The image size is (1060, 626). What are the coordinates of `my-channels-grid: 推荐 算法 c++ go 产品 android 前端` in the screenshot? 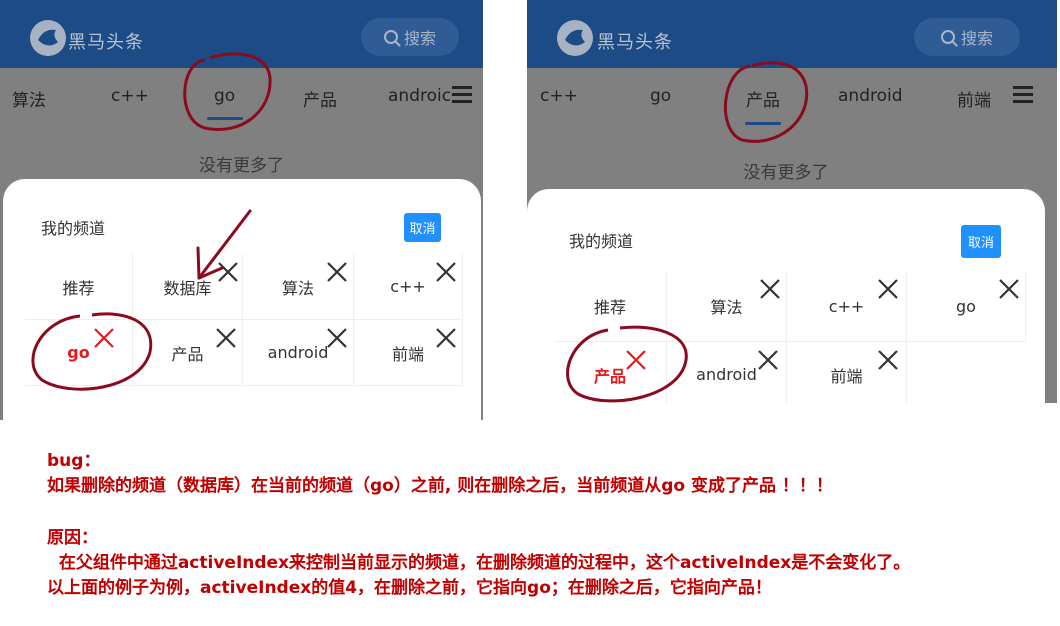 It's located at (794, 337).